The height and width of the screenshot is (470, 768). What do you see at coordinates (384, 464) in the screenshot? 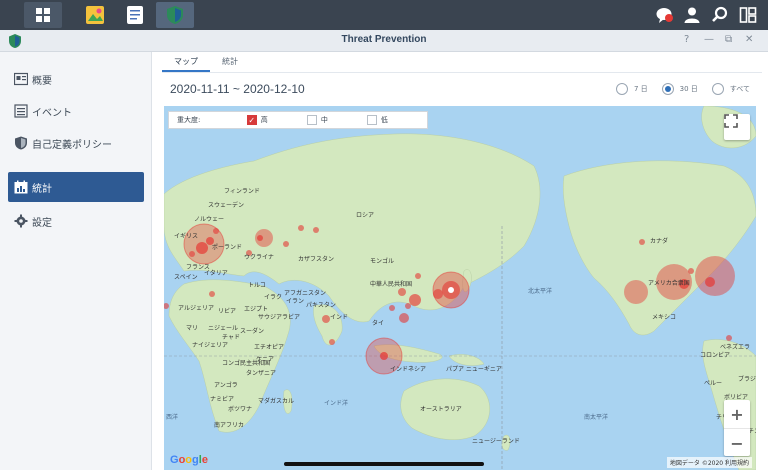
I see `home-indicator` at bounding box center [384, 464].